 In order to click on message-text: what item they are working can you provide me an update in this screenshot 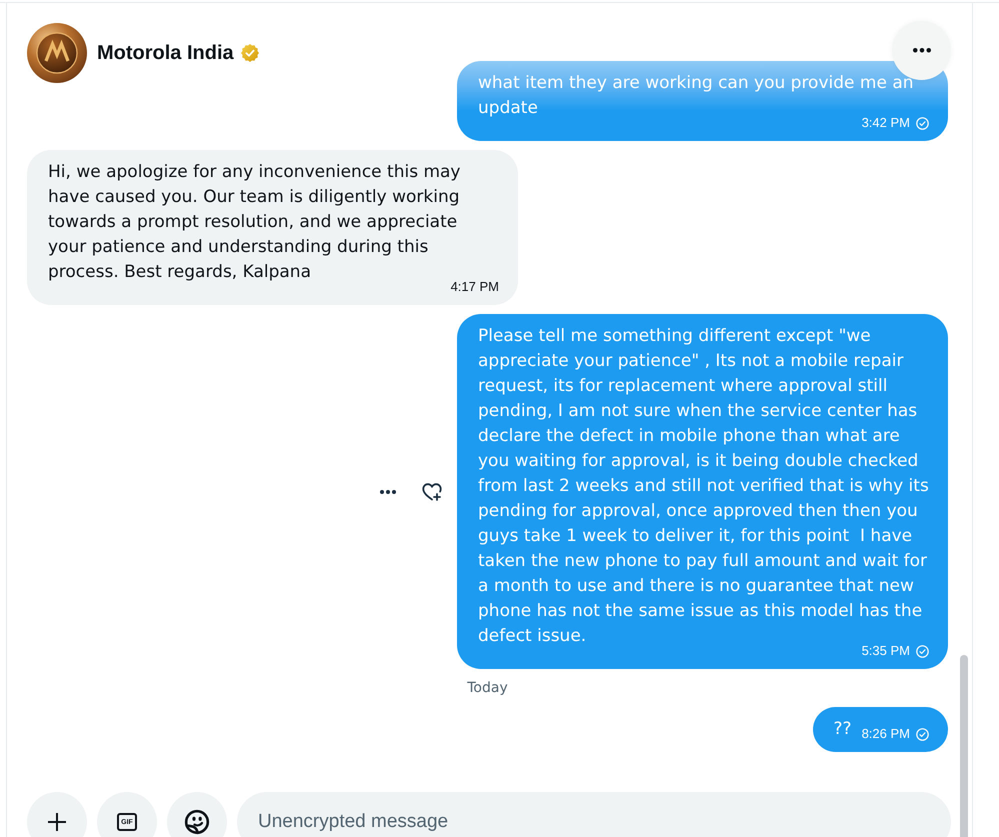, I will do `click(696, 95)`.